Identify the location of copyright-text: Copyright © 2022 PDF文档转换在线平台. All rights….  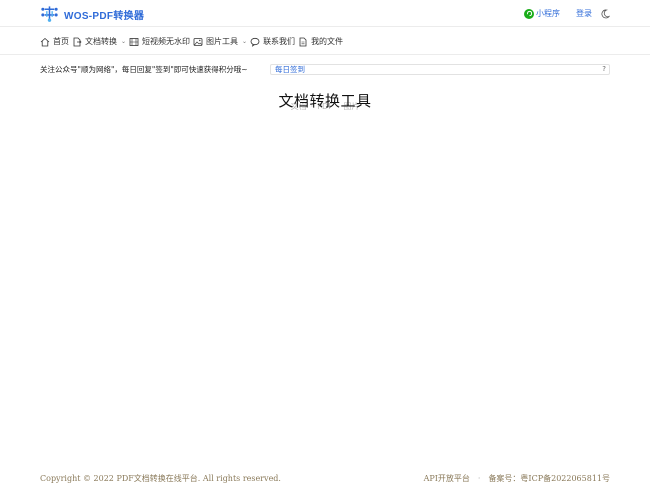
(160, 478).